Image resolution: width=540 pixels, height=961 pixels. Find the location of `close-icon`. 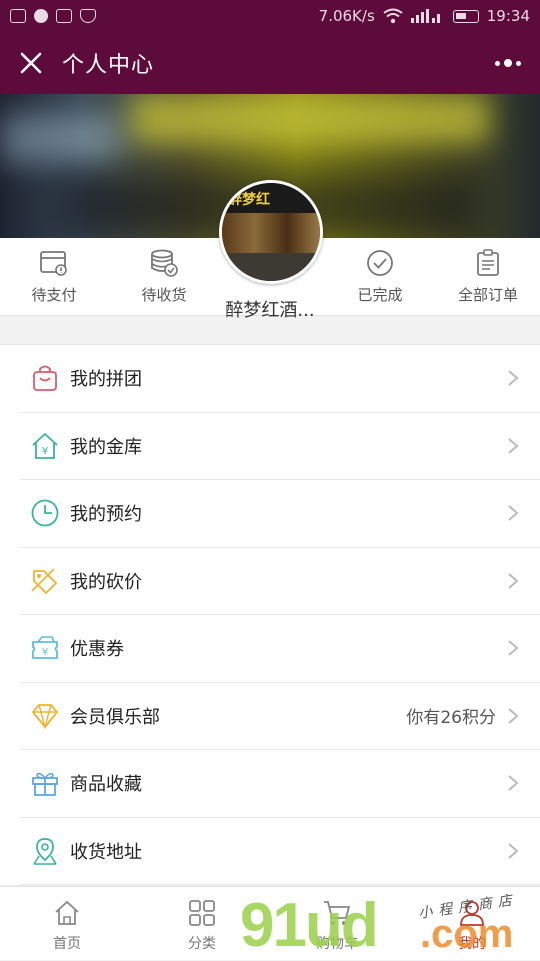

close-icon is located at coordinates (31, 63).